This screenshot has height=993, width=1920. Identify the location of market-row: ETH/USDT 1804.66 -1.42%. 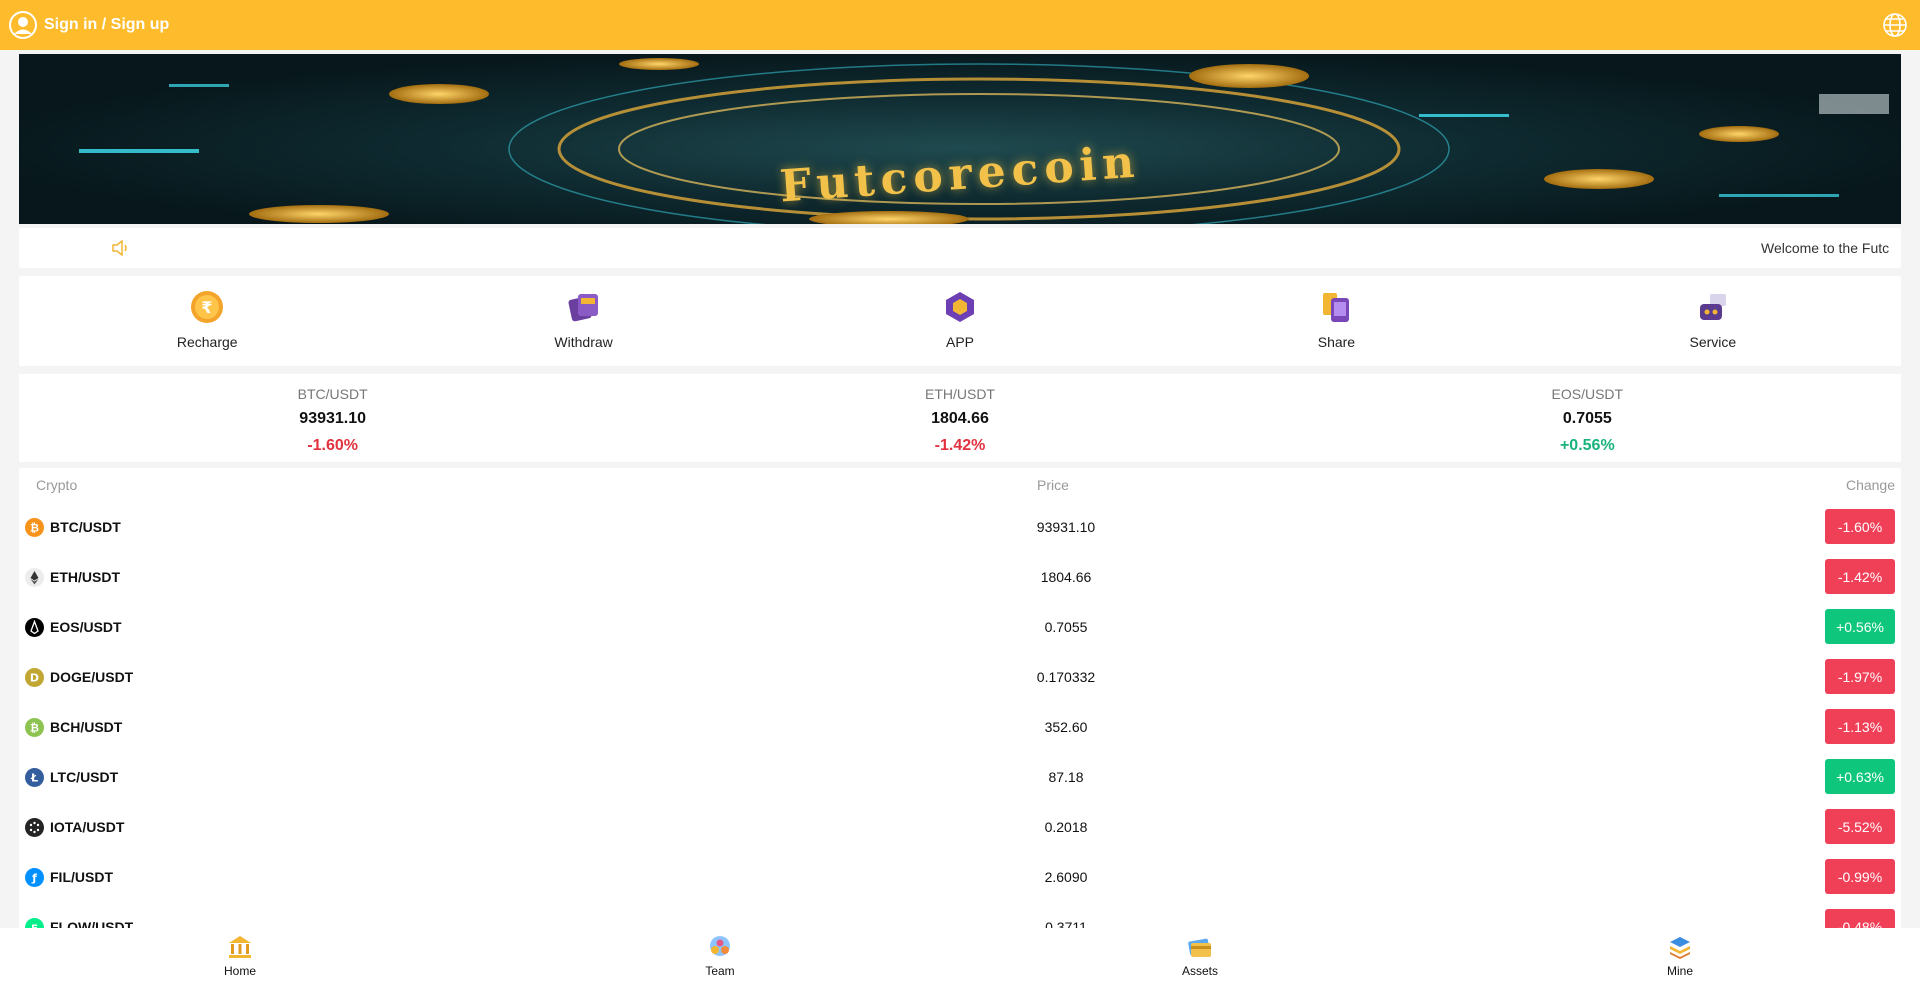
(960, 577).